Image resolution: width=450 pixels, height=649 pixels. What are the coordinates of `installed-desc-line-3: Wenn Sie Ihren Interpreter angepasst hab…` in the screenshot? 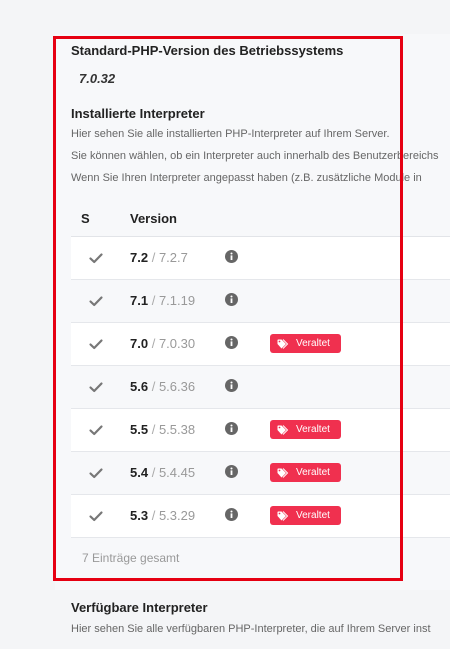 It's located at (246, 178).